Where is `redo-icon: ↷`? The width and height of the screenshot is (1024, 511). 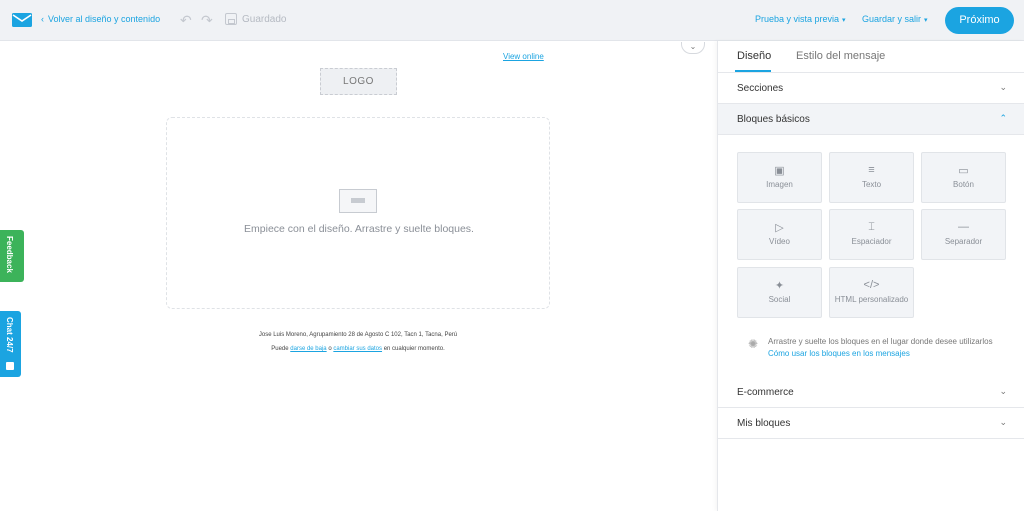 redo-icon: ↷ is located at coordinates (209, 20).